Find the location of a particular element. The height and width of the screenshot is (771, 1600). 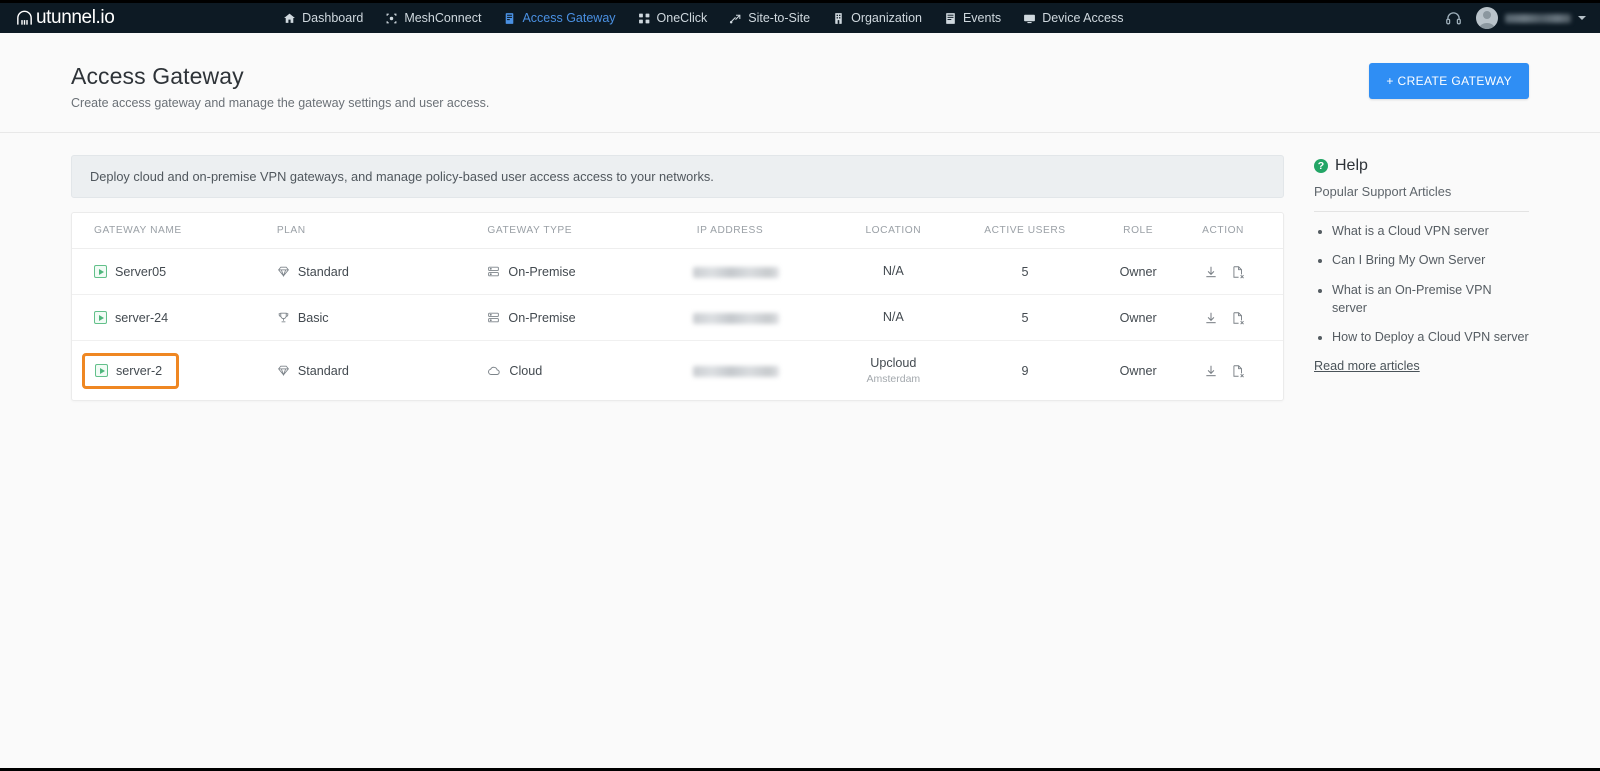

column-header-gateway-name: GATEWAY NAME is located at coordinates (169, 231).